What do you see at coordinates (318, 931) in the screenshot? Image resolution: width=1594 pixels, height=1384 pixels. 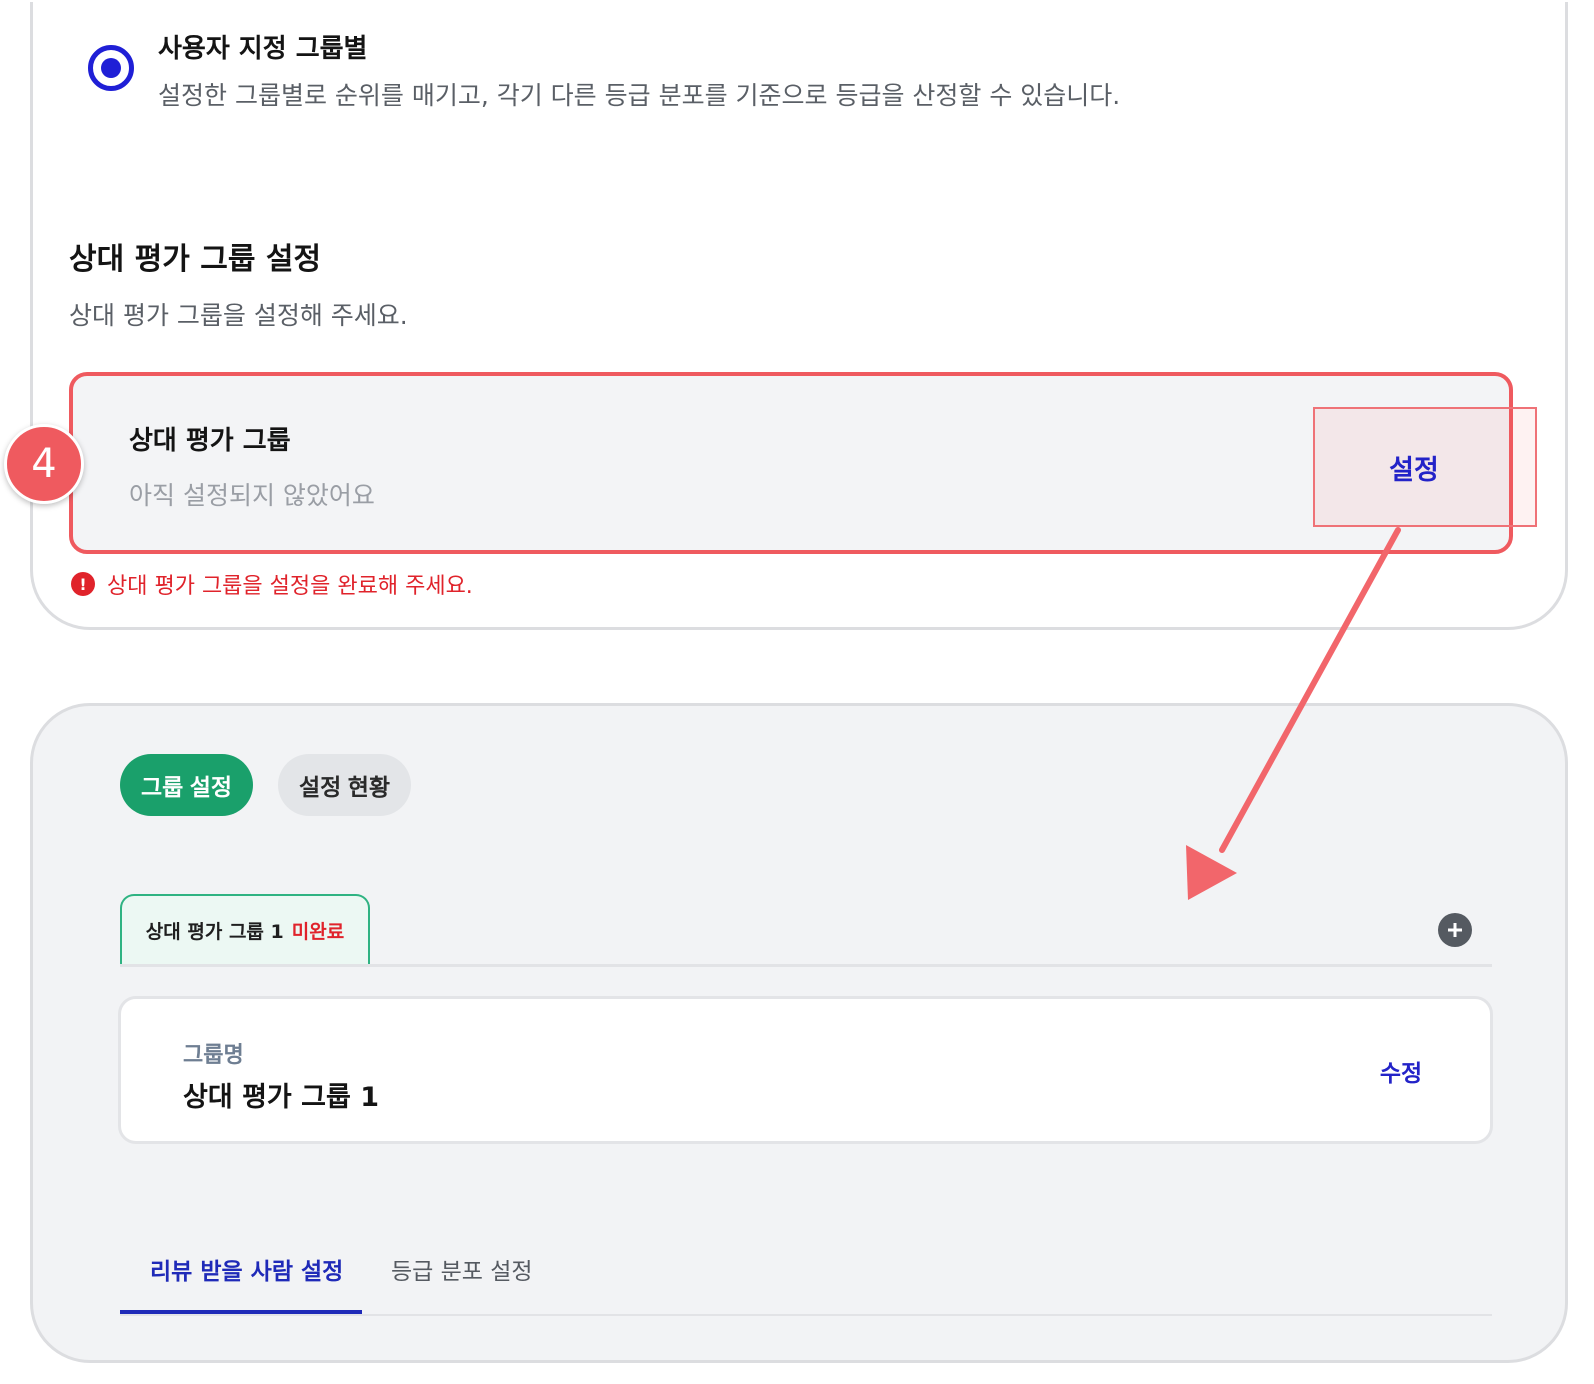 I see `group-tab-status: 미완료` at bounding box center [318, 931].